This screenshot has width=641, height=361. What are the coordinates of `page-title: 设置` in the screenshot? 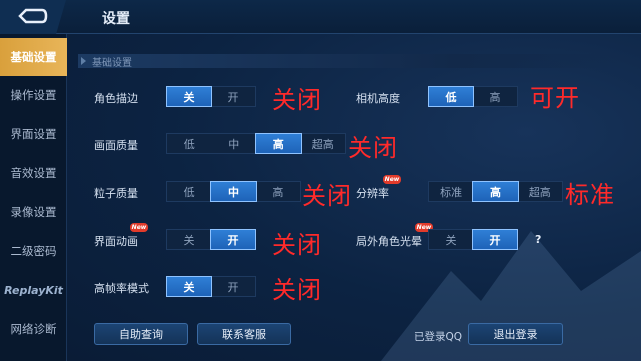 It's located at (116, 19).